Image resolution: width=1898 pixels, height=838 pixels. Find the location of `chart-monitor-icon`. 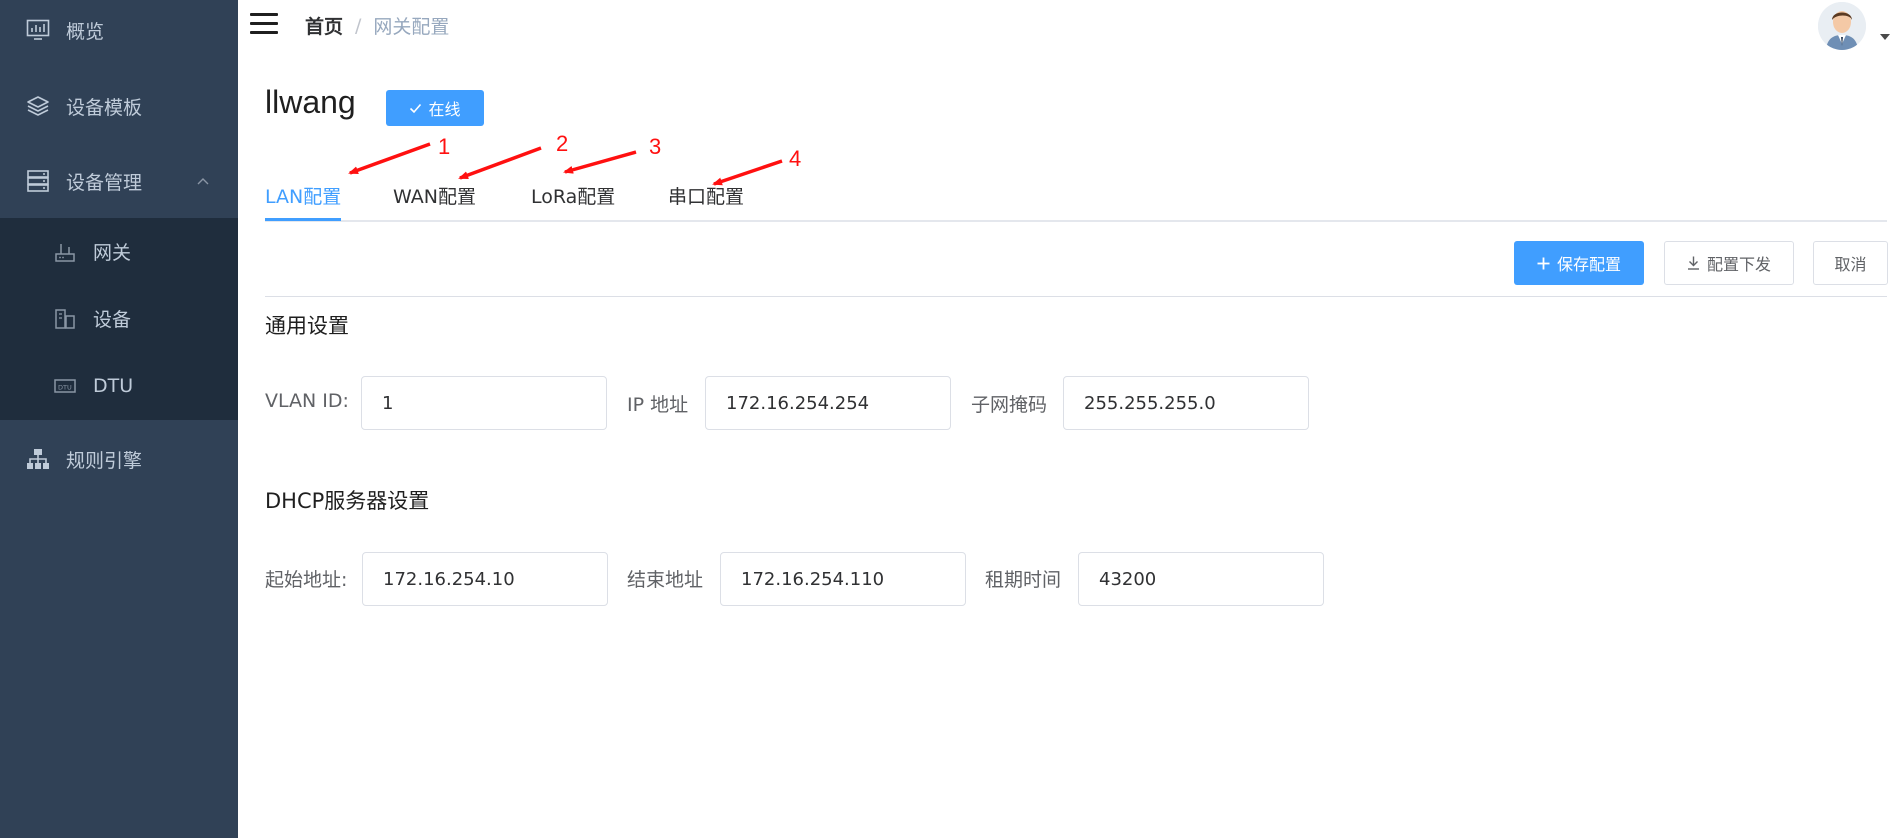

chart-monitor-icon is located at coordinates (38, 30).